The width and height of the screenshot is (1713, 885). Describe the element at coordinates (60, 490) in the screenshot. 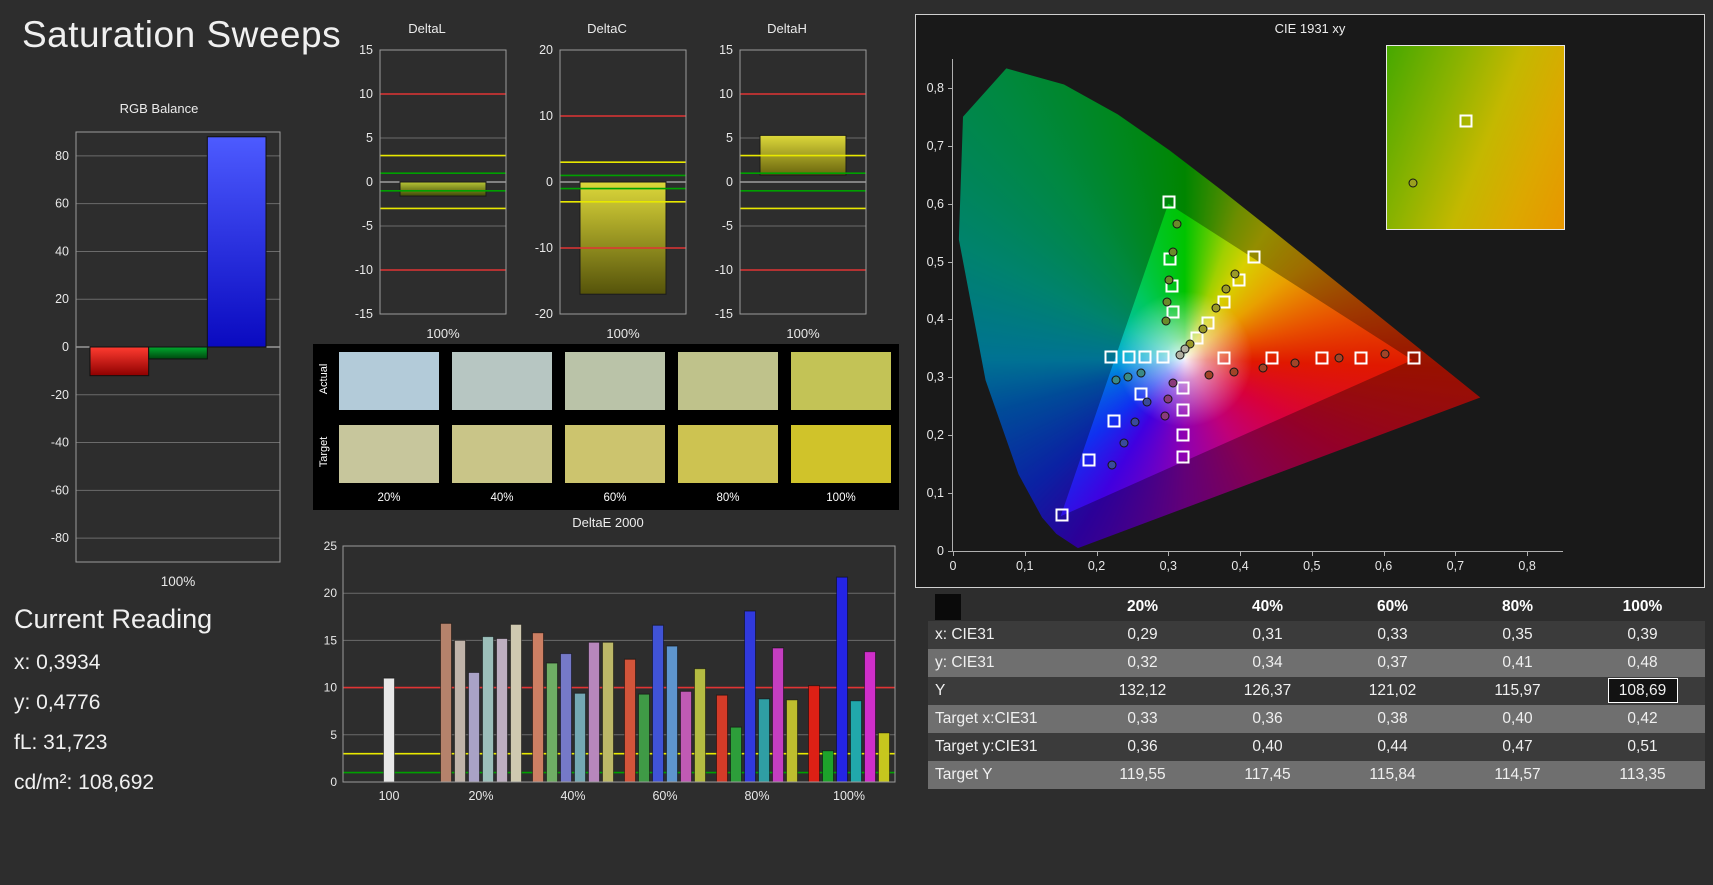

I see `svg-text: -60` at that location.